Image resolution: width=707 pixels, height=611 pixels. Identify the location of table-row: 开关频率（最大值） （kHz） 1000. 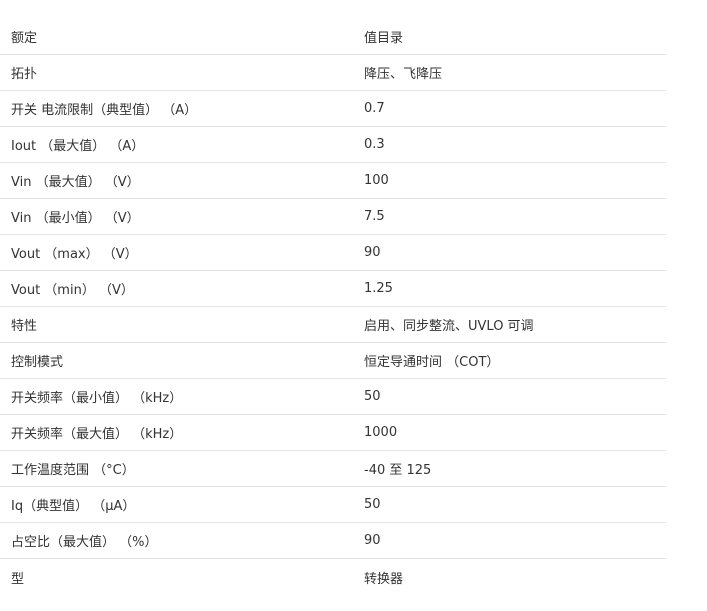
(333, 433).